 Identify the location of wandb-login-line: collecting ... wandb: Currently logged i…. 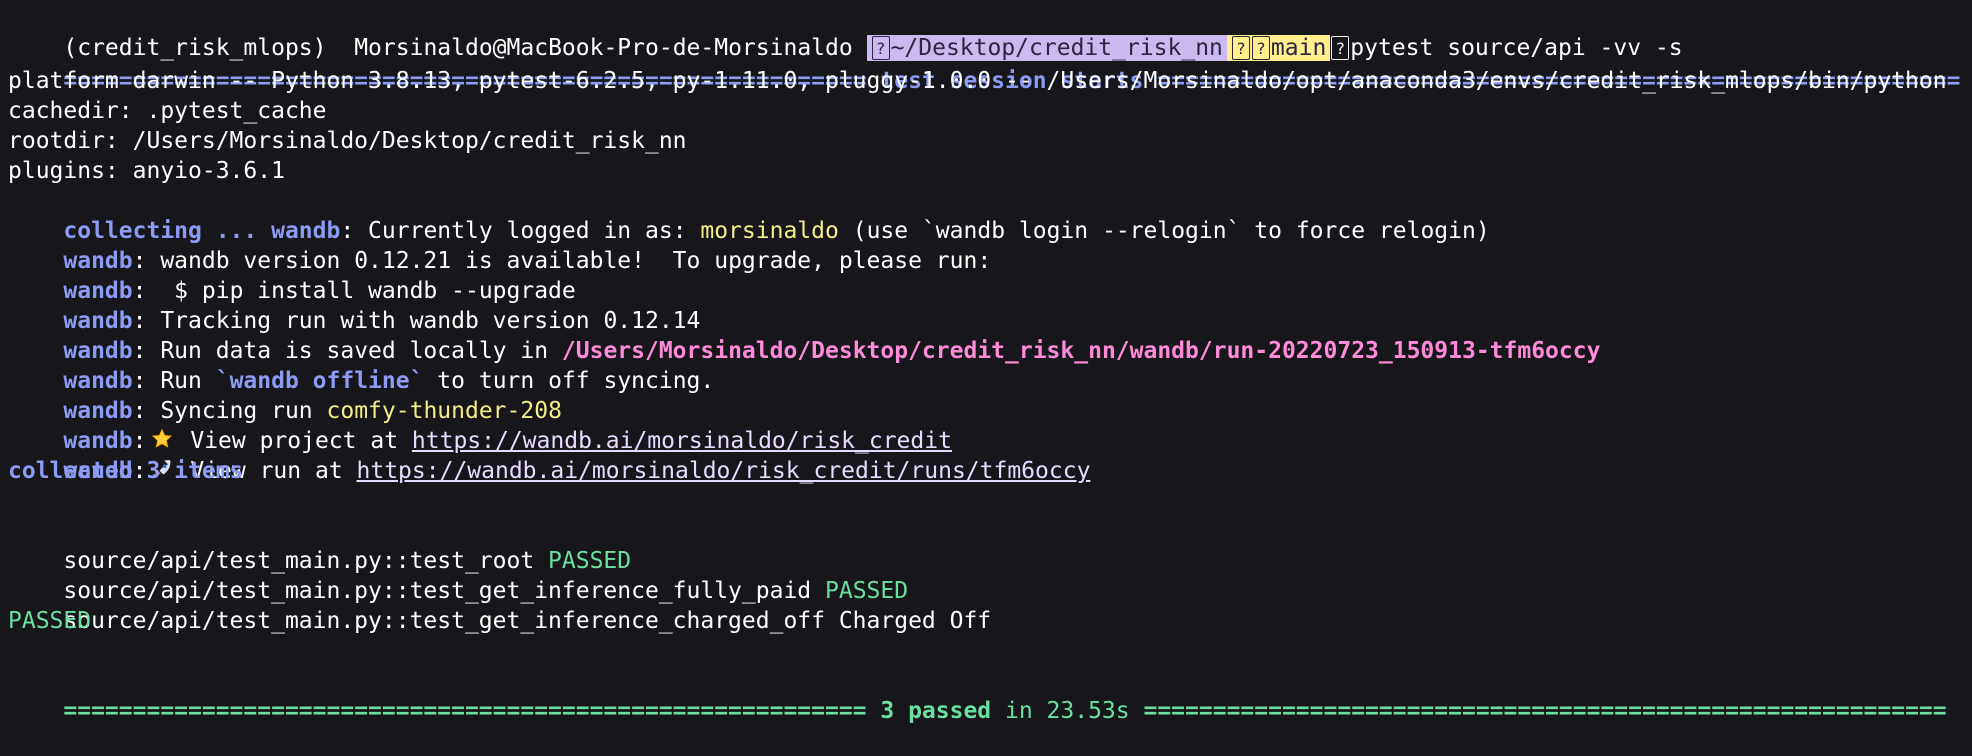
(748, 215).